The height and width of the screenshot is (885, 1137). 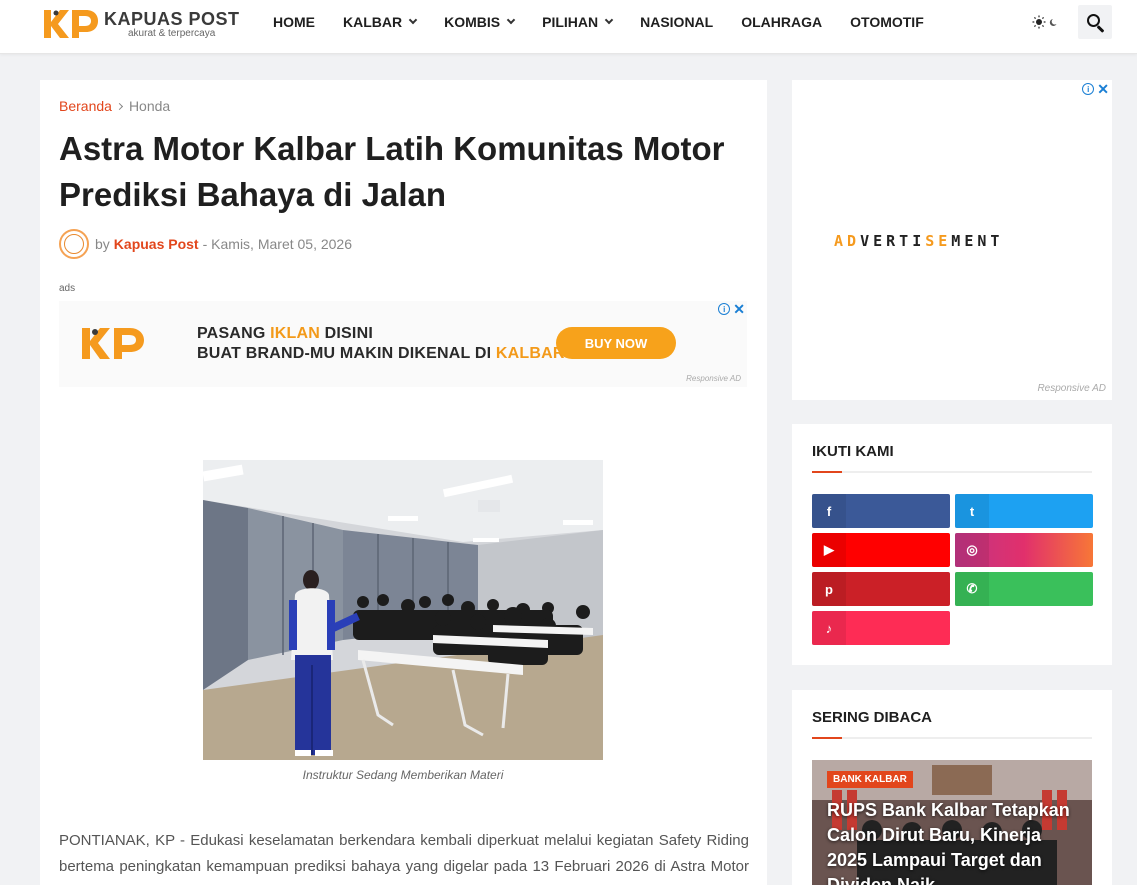 I want to click on advertisement-letter: I, so click(x=919, y=241).